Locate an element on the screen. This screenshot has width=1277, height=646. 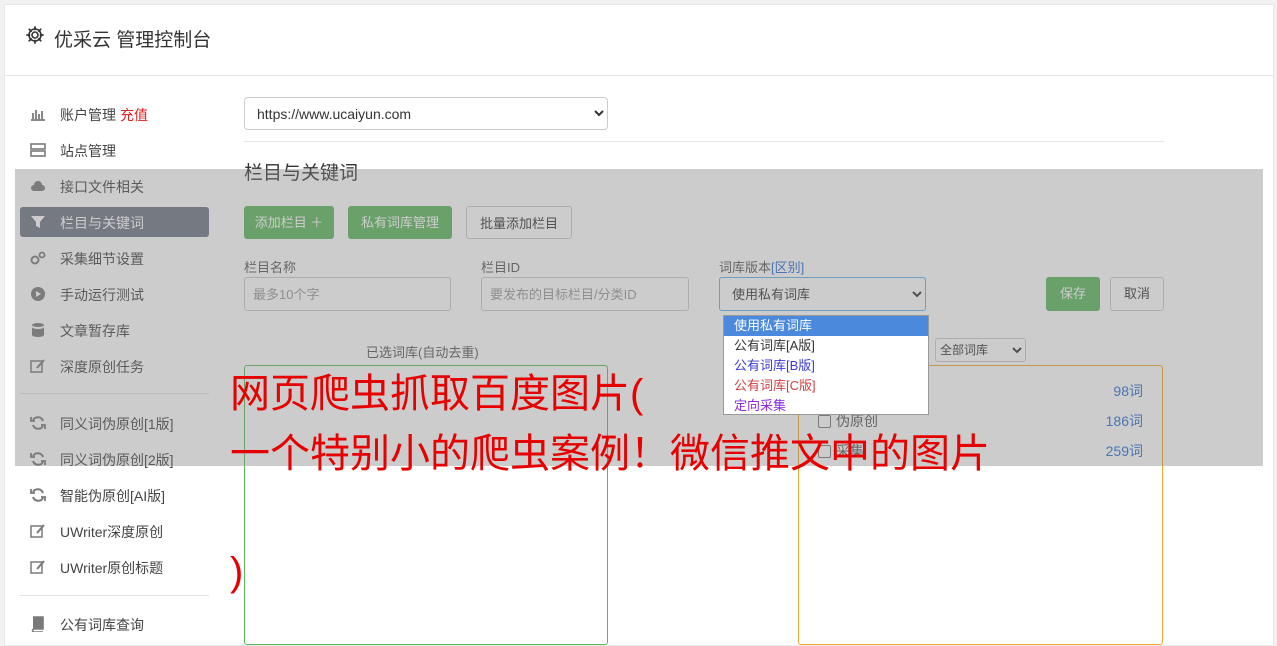
sidebar-item-label: UWriter原创标题 is located at coordinates (112, 568).